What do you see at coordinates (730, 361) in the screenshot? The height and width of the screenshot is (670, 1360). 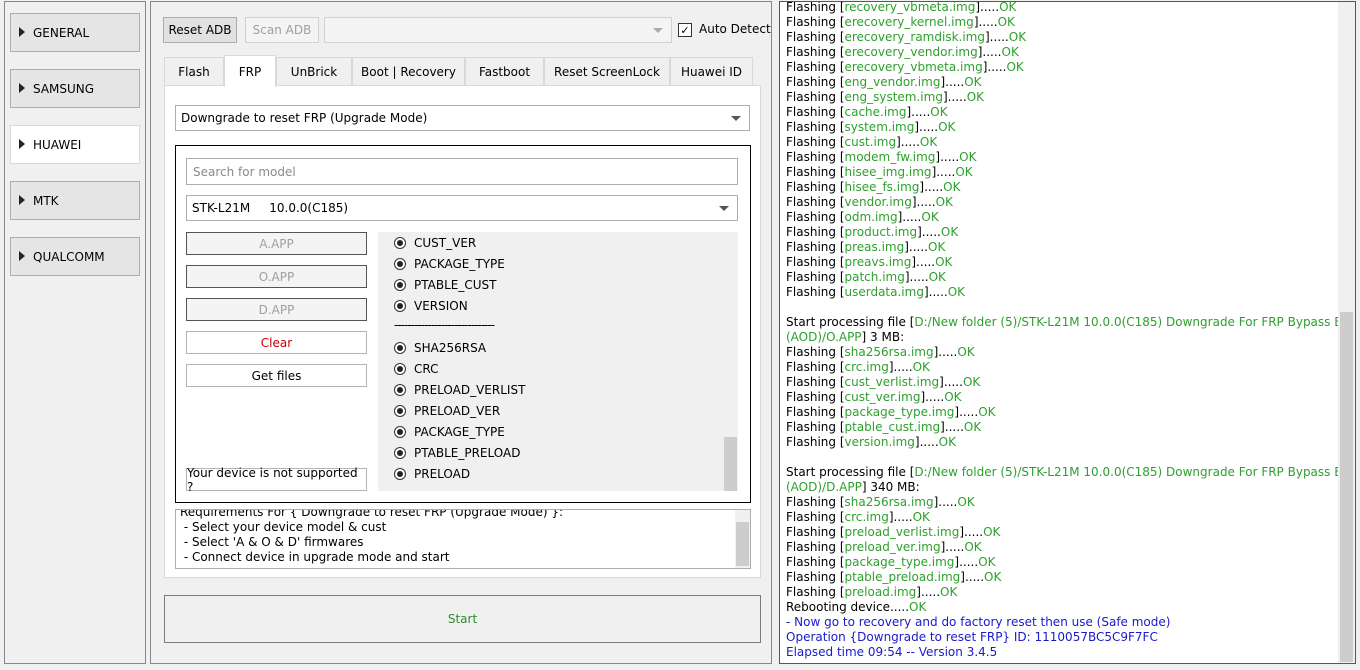 I see `partition-scrollbar` at bounding box center [730, 361].